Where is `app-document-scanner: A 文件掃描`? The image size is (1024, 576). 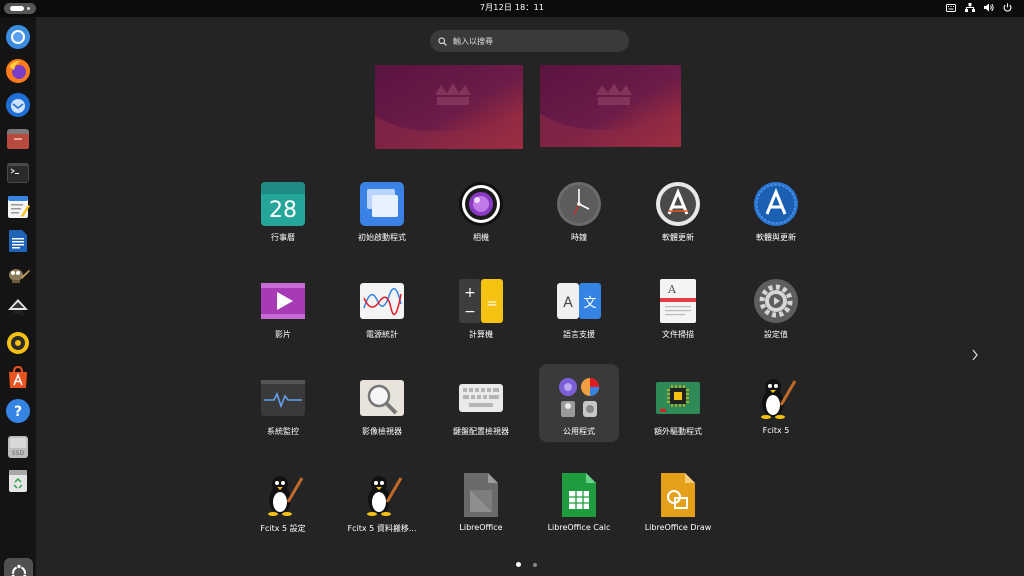 app-document-scanner: A 文件掃描 is located at coordinates (678, 306).